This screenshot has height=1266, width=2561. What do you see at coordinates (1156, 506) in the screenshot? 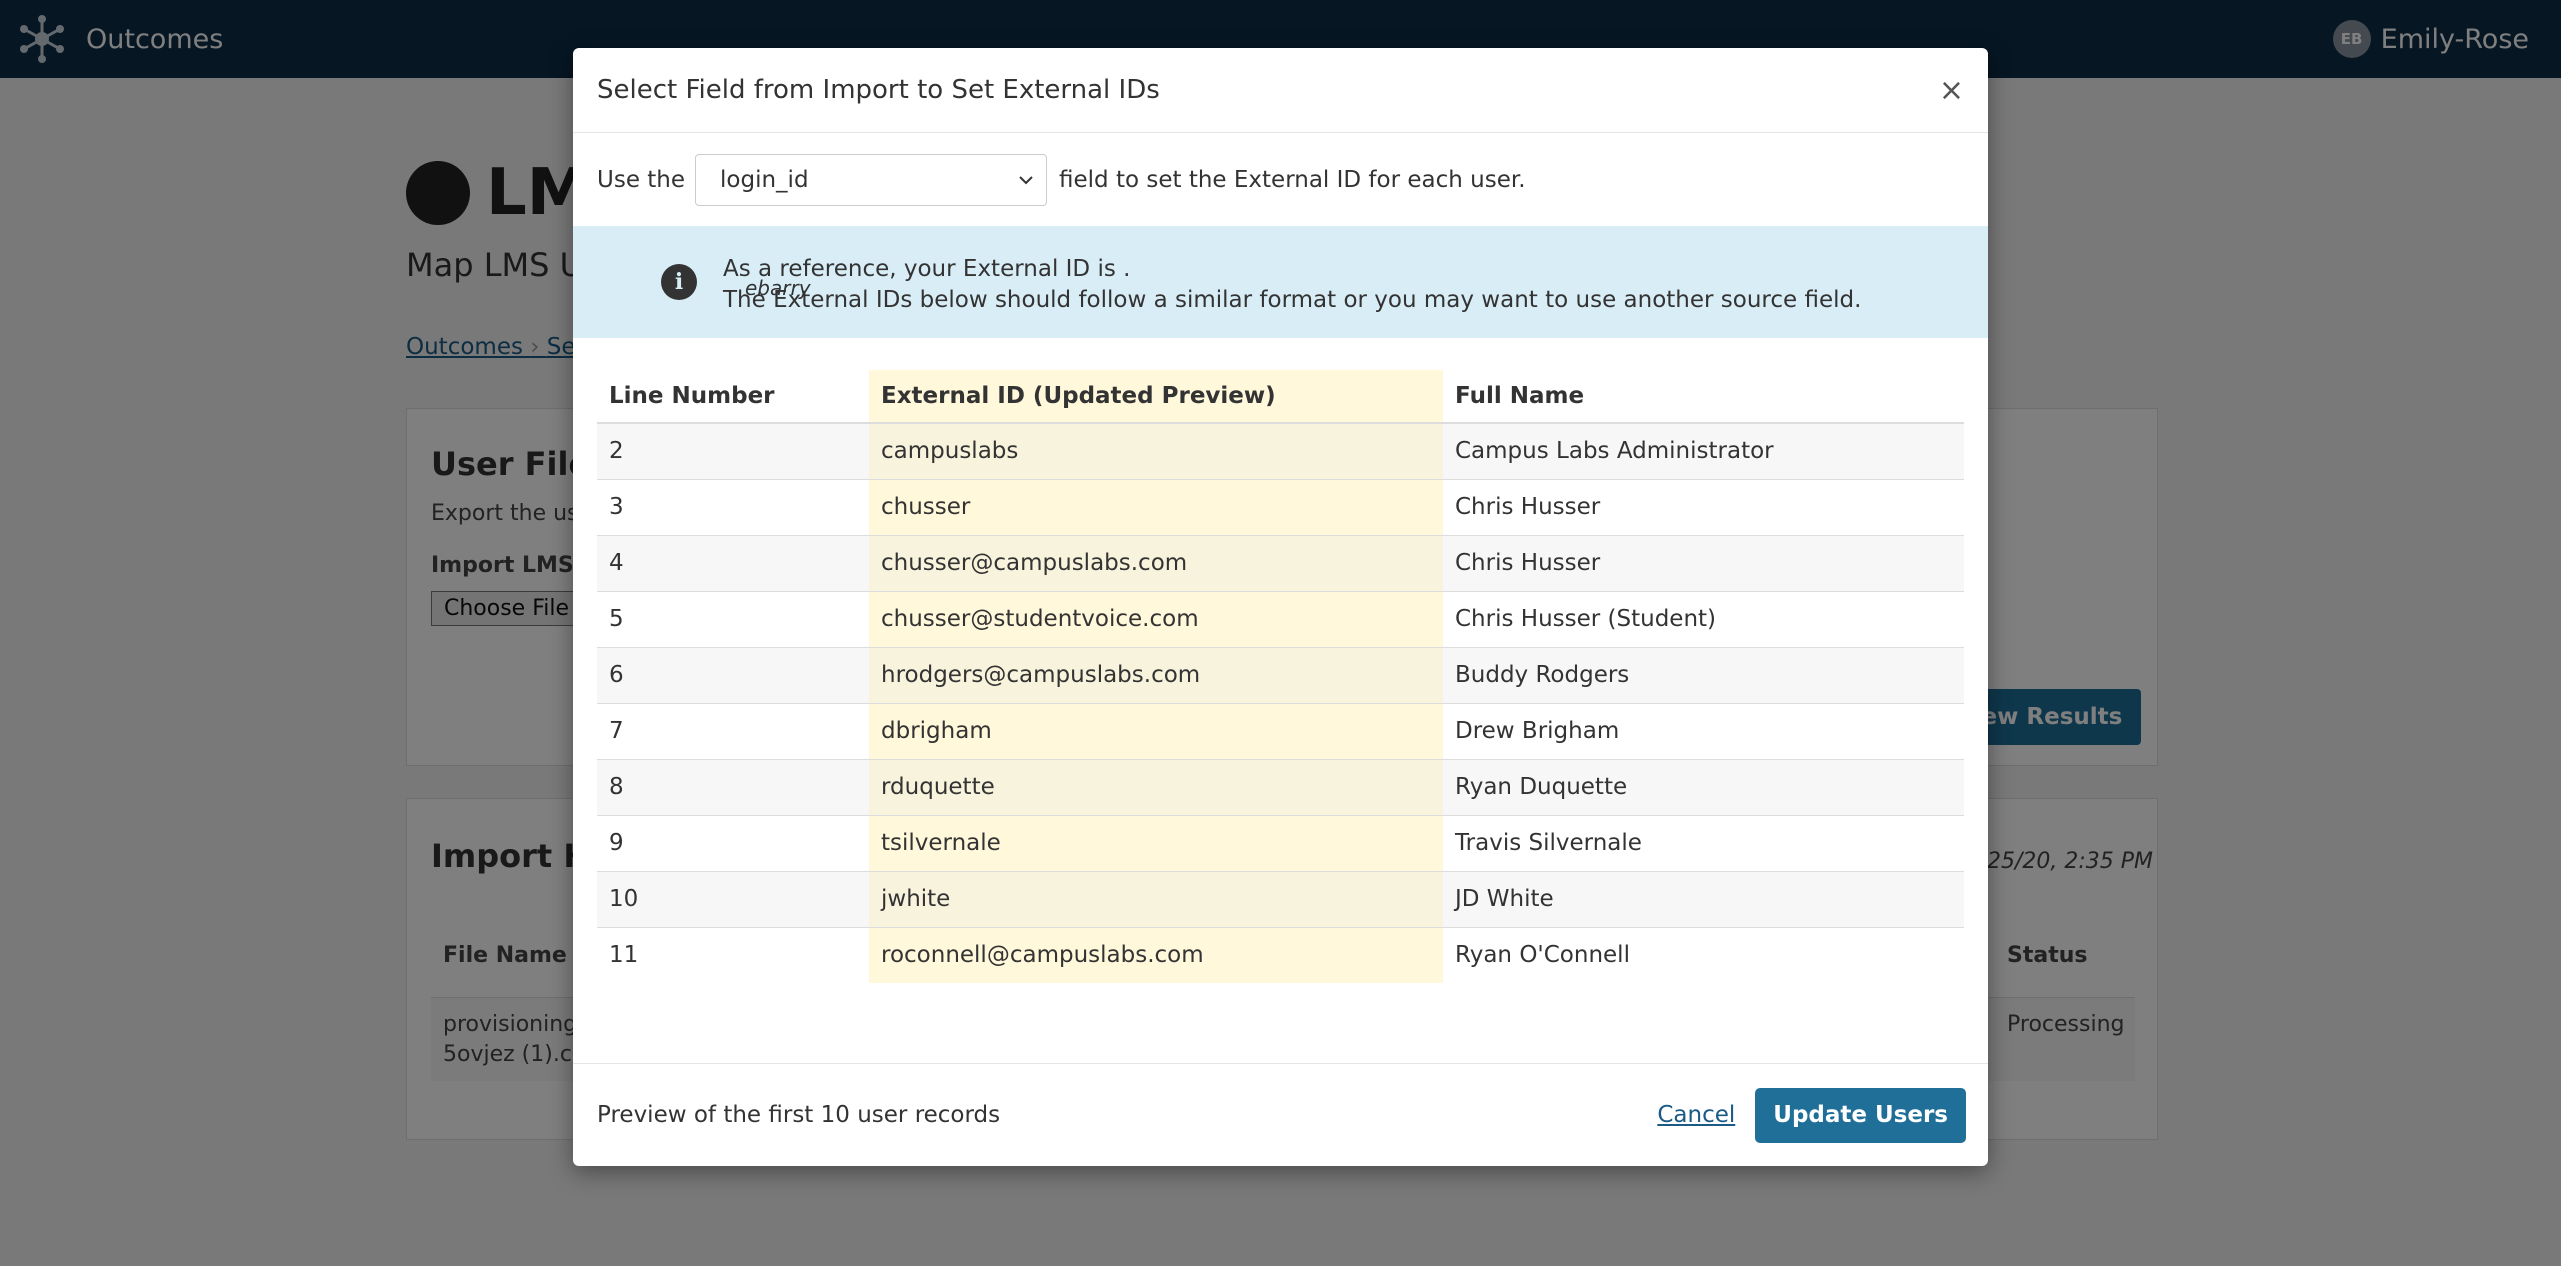
I see `external-id-cell: chusser` at bounding box center [1156, 506].